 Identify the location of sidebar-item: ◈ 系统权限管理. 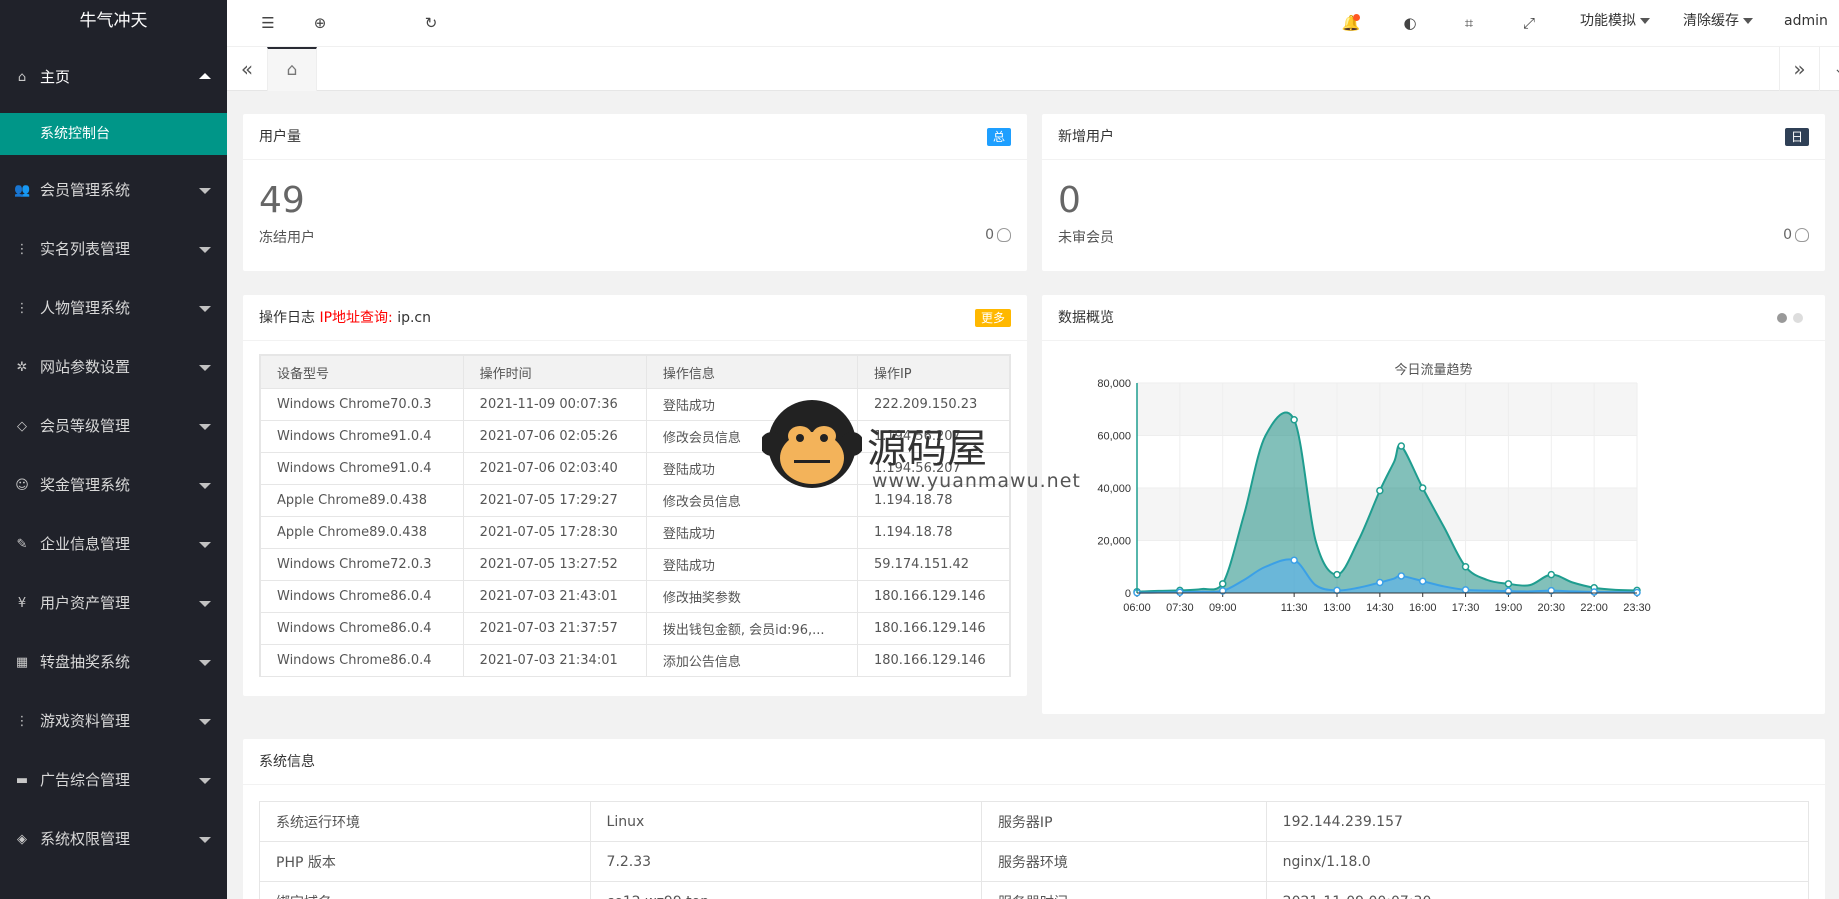
(113, 839).